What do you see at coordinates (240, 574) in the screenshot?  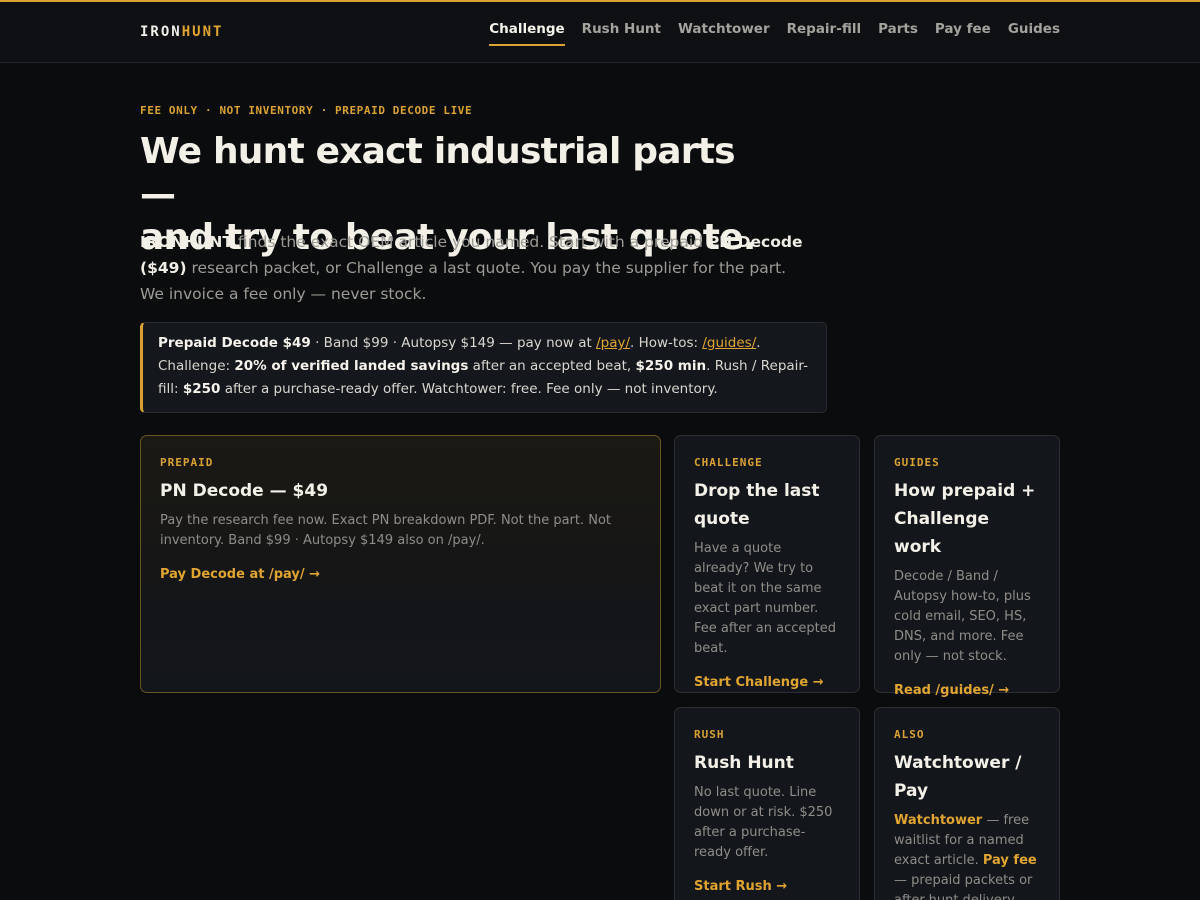 I see `pay-decode-link: Pay Decode at /pay/ →` at bounding box center [240, 574].